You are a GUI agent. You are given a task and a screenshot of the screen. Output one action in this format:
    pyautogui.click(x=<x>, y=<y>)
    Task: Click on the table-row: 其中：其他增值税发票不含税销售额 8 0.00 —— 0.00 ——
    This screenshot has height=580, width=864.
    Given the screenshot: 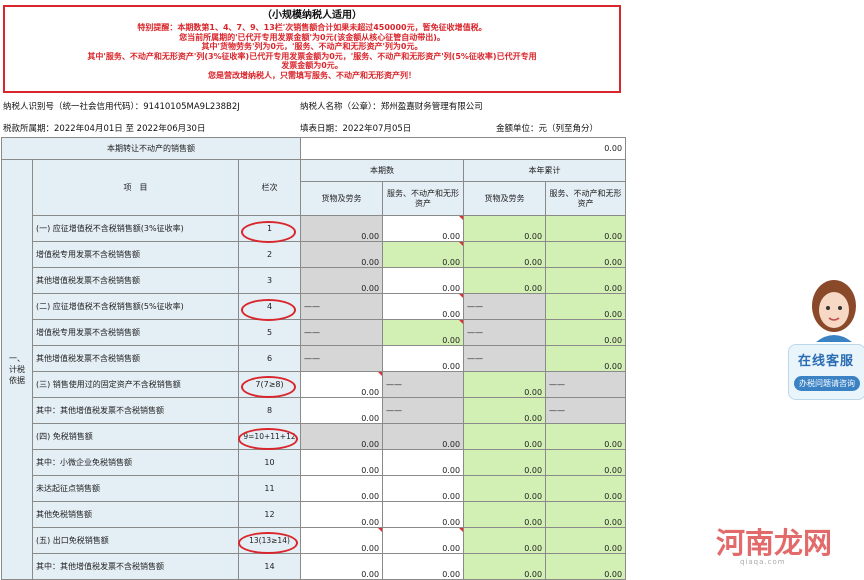 What is the action you would take?
    pyautogui.click(x=314, y=410)
    